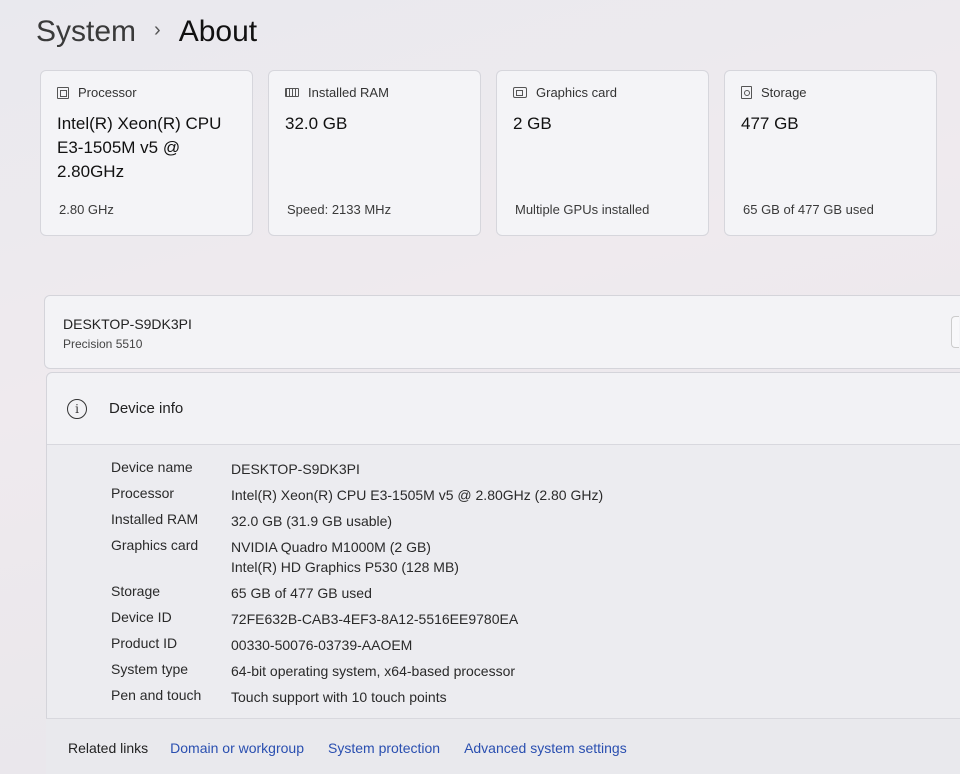 Image resolution: width=960 pixels, height=774 pixels. What do you see at coordinates (146, 408) in the screenshot?
I see `device-info-title: Device info` at bounding box center [146, 408].